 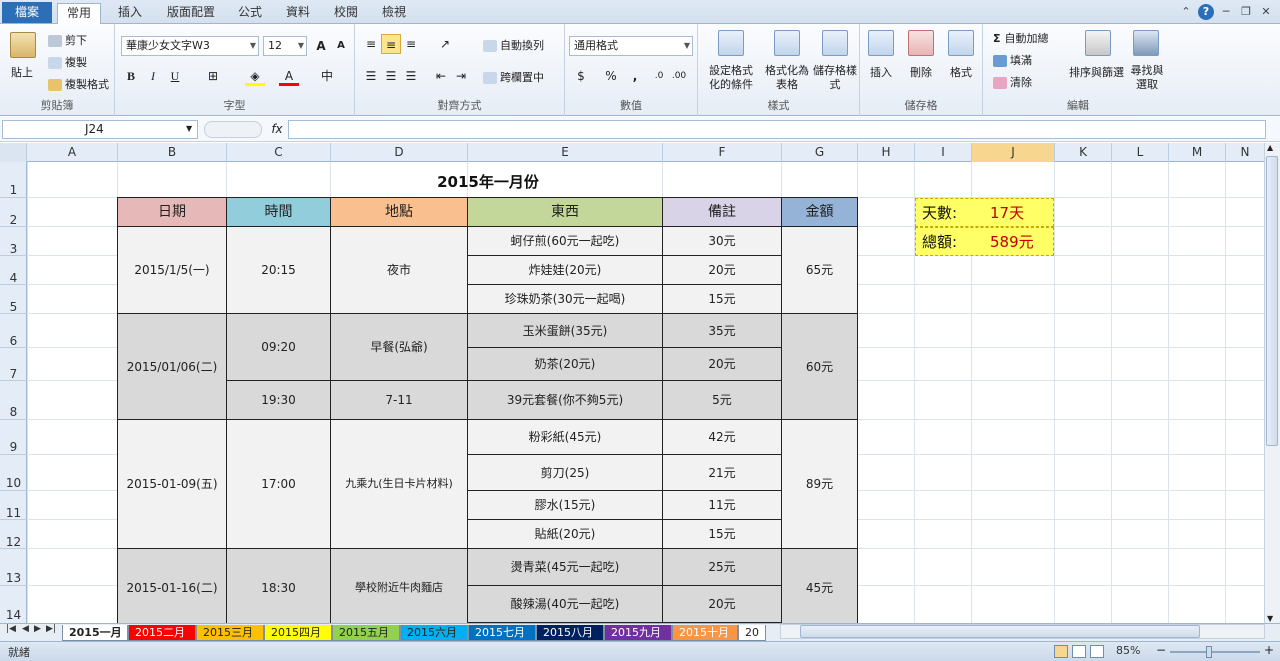 What do you see at coordinates (513, 45) in the screenshot?
I see `wrap-text-button: 自動換列` at bounding box center [513, 45].